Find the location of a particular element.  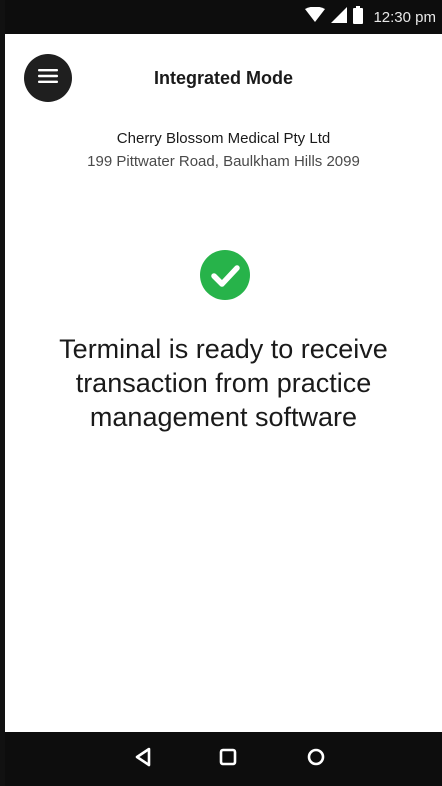

merchant-name: Cherry Blossom Medical Pty Ltd is located at coordinates (223, 138).